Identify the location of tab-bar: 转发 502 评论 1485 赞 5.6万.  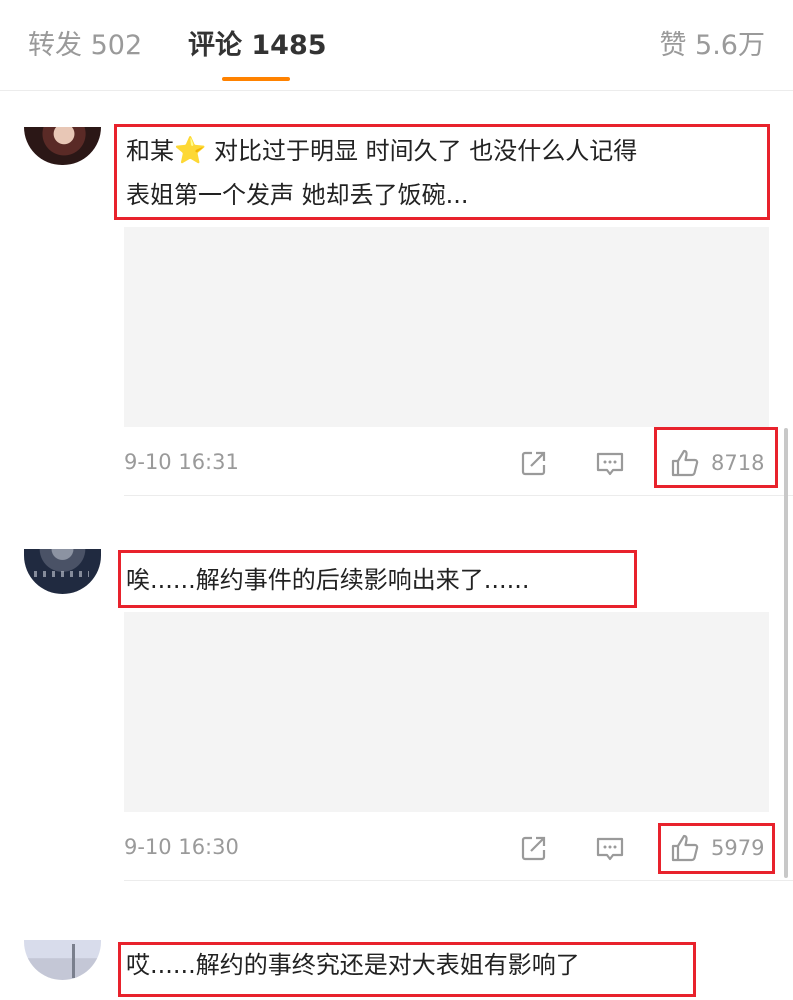
(396, 45).